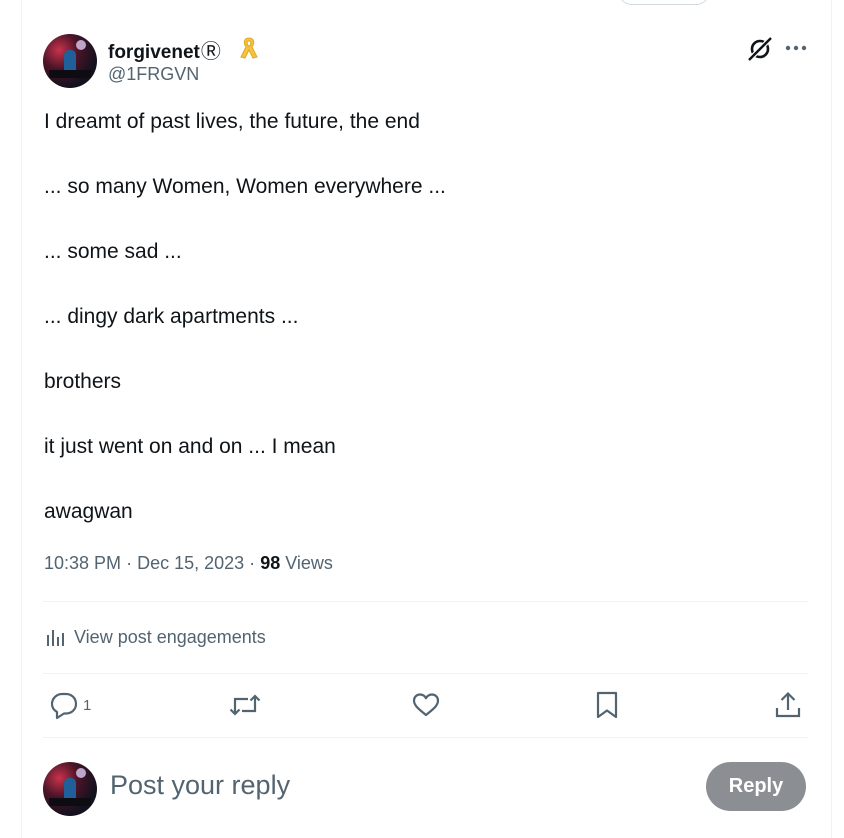 The image size is (844, 838). Describe the element at coordinates (170, 636) in the screenshot. I see `engagements-label: View post engagements` at that location.